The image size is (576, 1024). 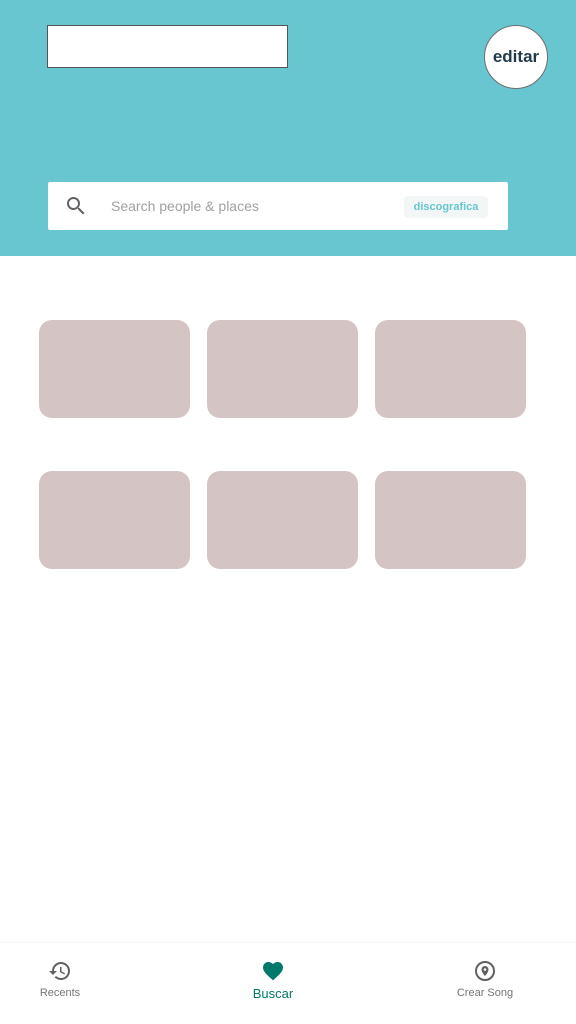 I want to click on nav-item-buscar: Buscar, so click(x=273, y=987).